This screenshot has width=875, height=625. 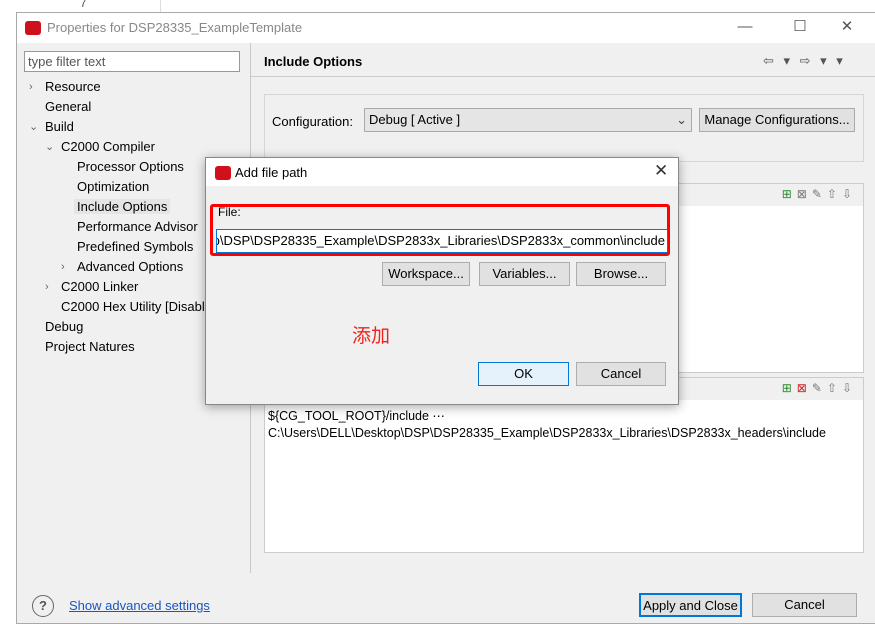 I want to click on apply-and-close-button: Apply and Close, so click(x=690, y=605).